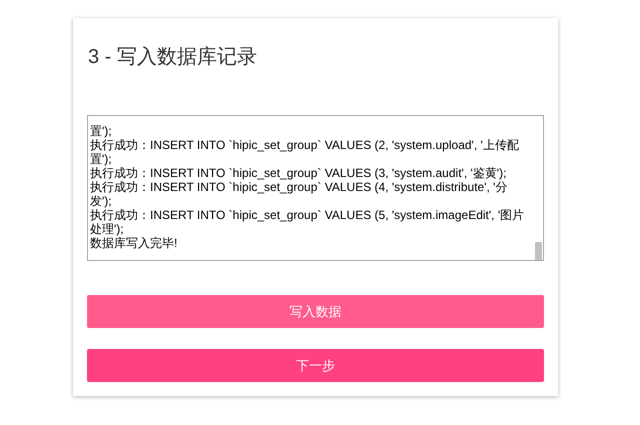 The image size is (640, 425). What do you see at coordinates (299, 194) in the screenshot?
I see `log-line: 执行成功：INSERT INTO `hipic_set_group` VALUES (4, 'system.distribute', '分发');` at bounding box center [299, 194].